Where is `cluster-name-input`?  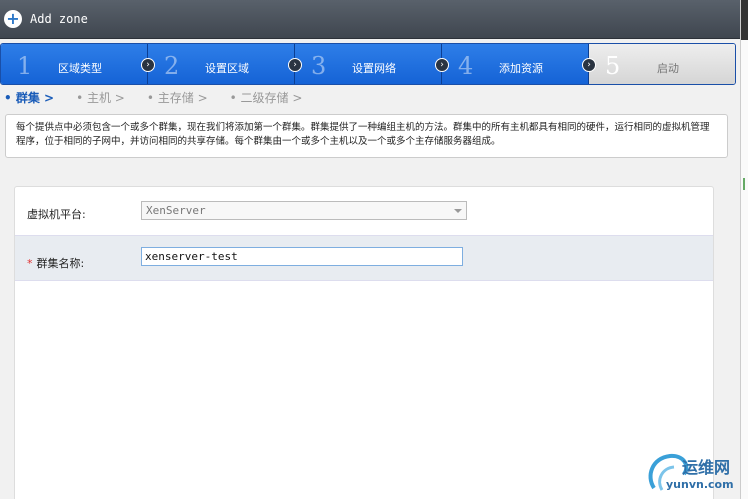
cluster-name-input is located at coordinates (302, 256).